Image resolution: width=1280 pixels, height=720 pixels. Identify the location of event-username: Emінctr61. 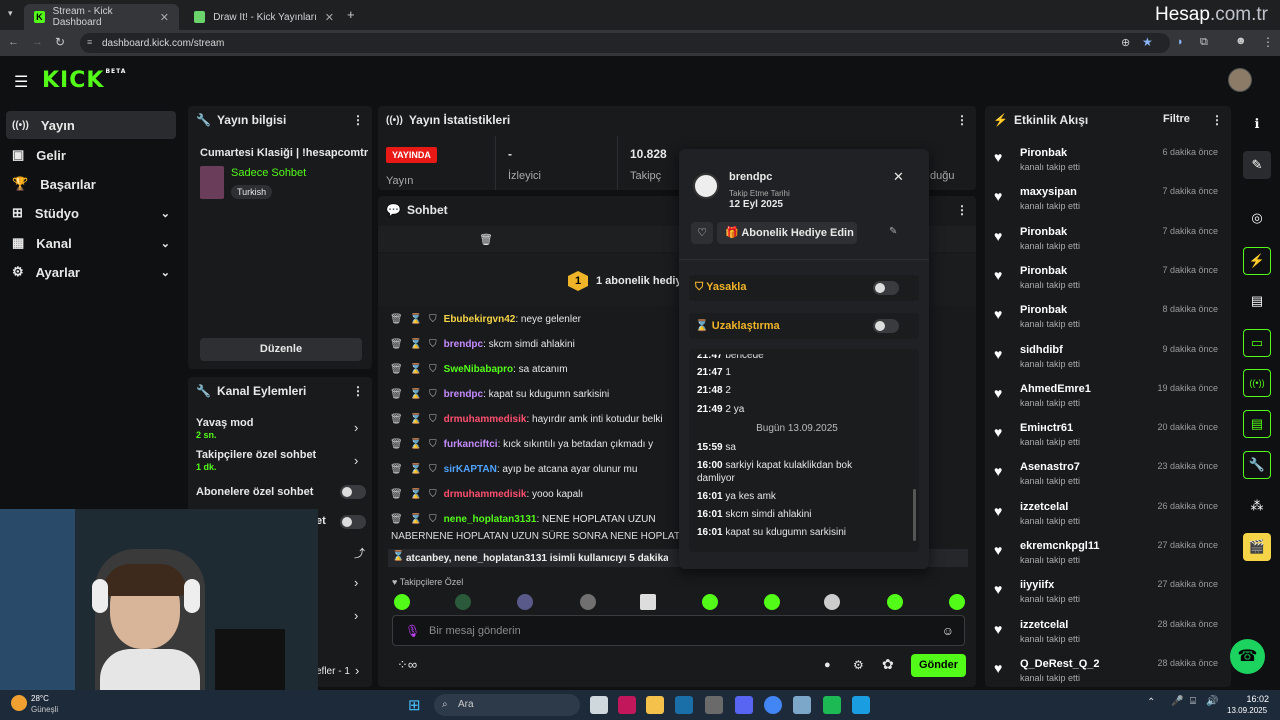
(1046, 428).